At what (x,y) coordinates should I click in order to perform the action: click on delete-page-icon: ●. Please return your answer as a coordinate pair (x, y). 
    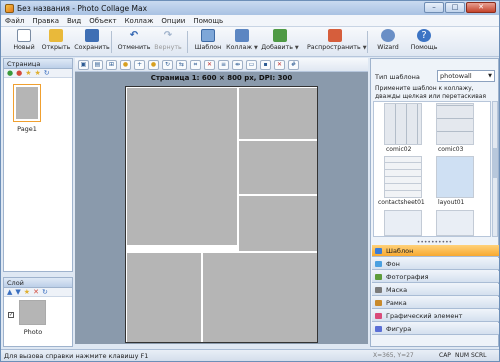
    Looking at the image, I should click on (19, 73).